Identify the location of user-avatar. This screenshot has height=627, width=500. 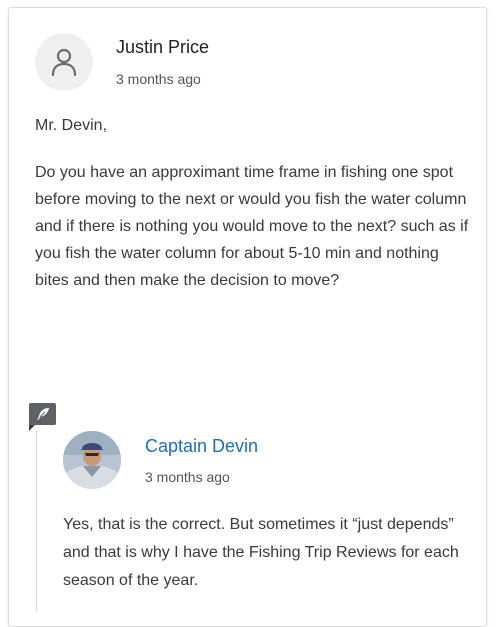
(64, 62).